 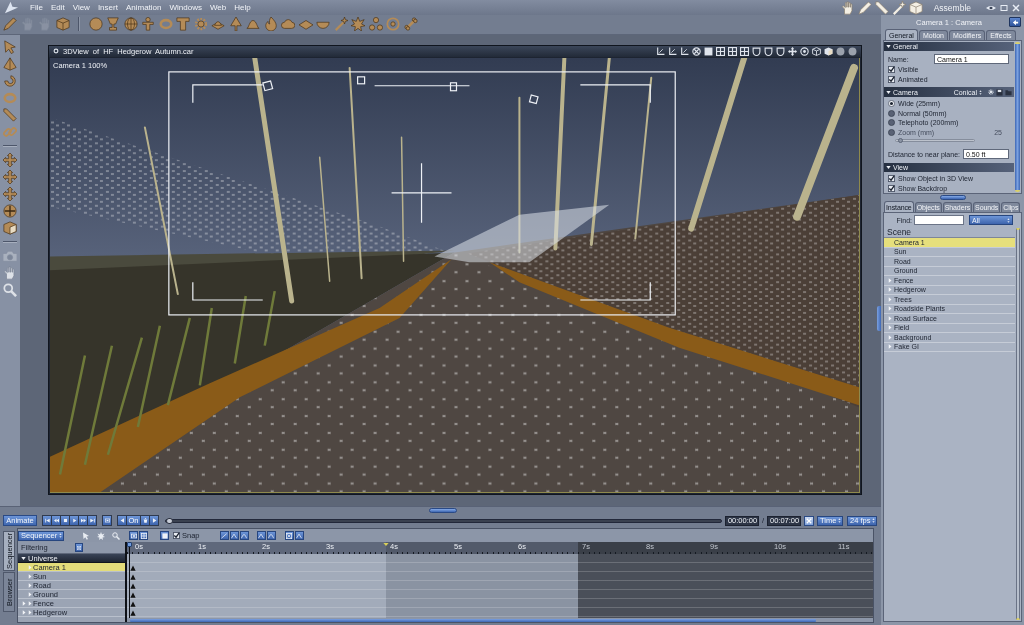 I want to click on menu-item: Animation, so click(x=143, y=7).